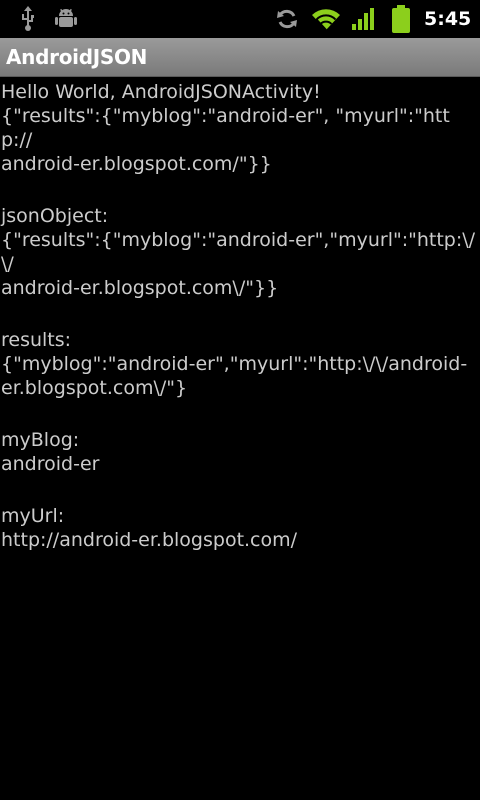  I want to click on hello-text: Hello World, AndroidJSONActivity!, so click(161, 92).